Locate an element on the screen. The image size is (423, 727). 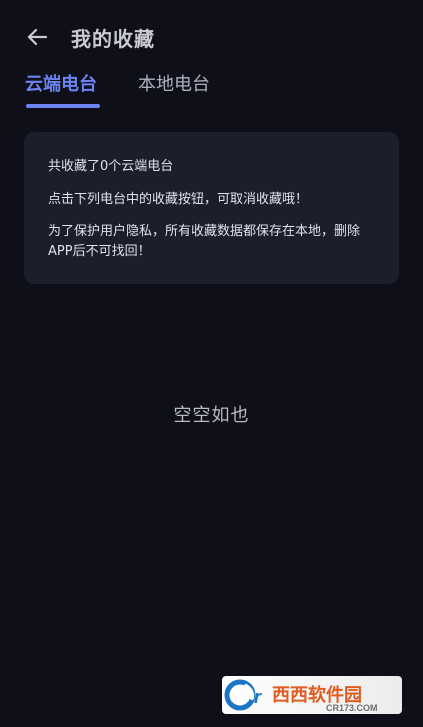
svg-text: r is located at coordinates (258, 697).